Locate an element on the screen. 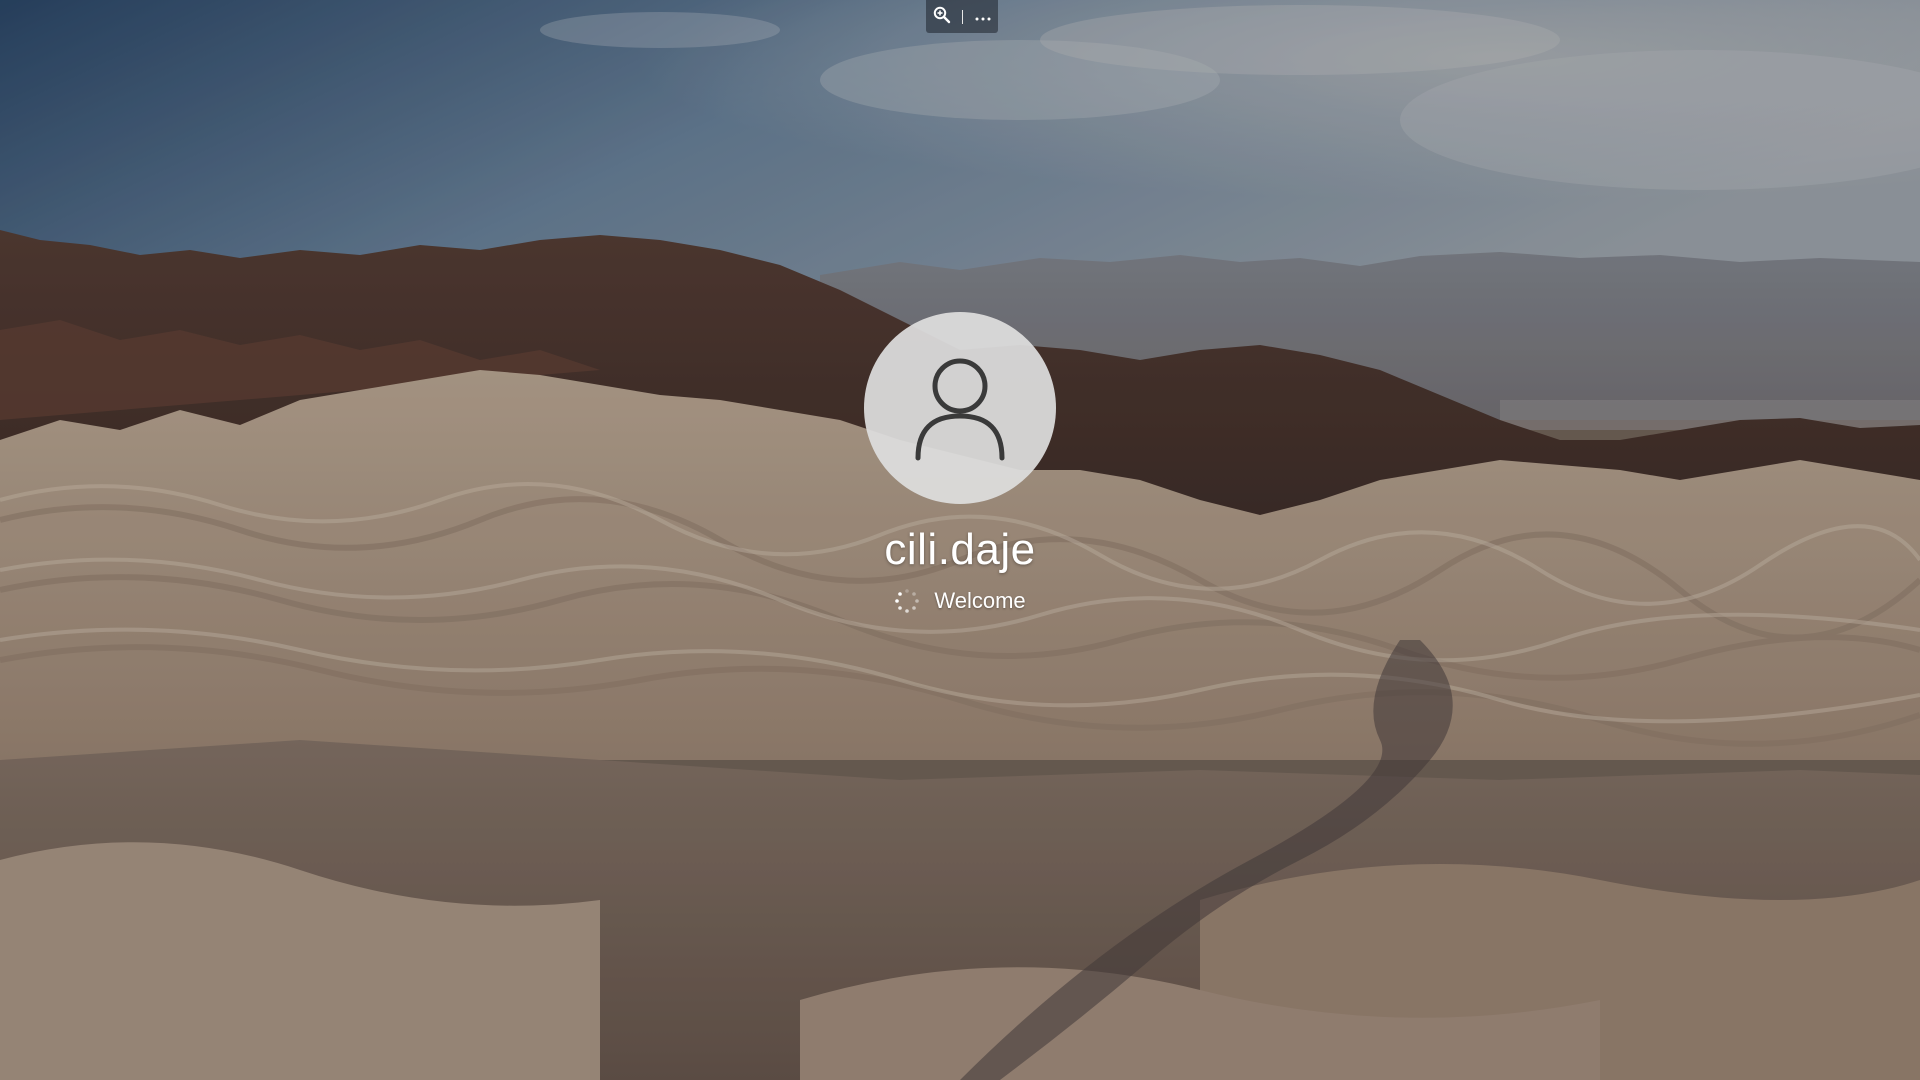 Image resolution: width=1920 pixels, height=1080 pixels. welcome-status: Welcome is located at coordinates (960, 601).